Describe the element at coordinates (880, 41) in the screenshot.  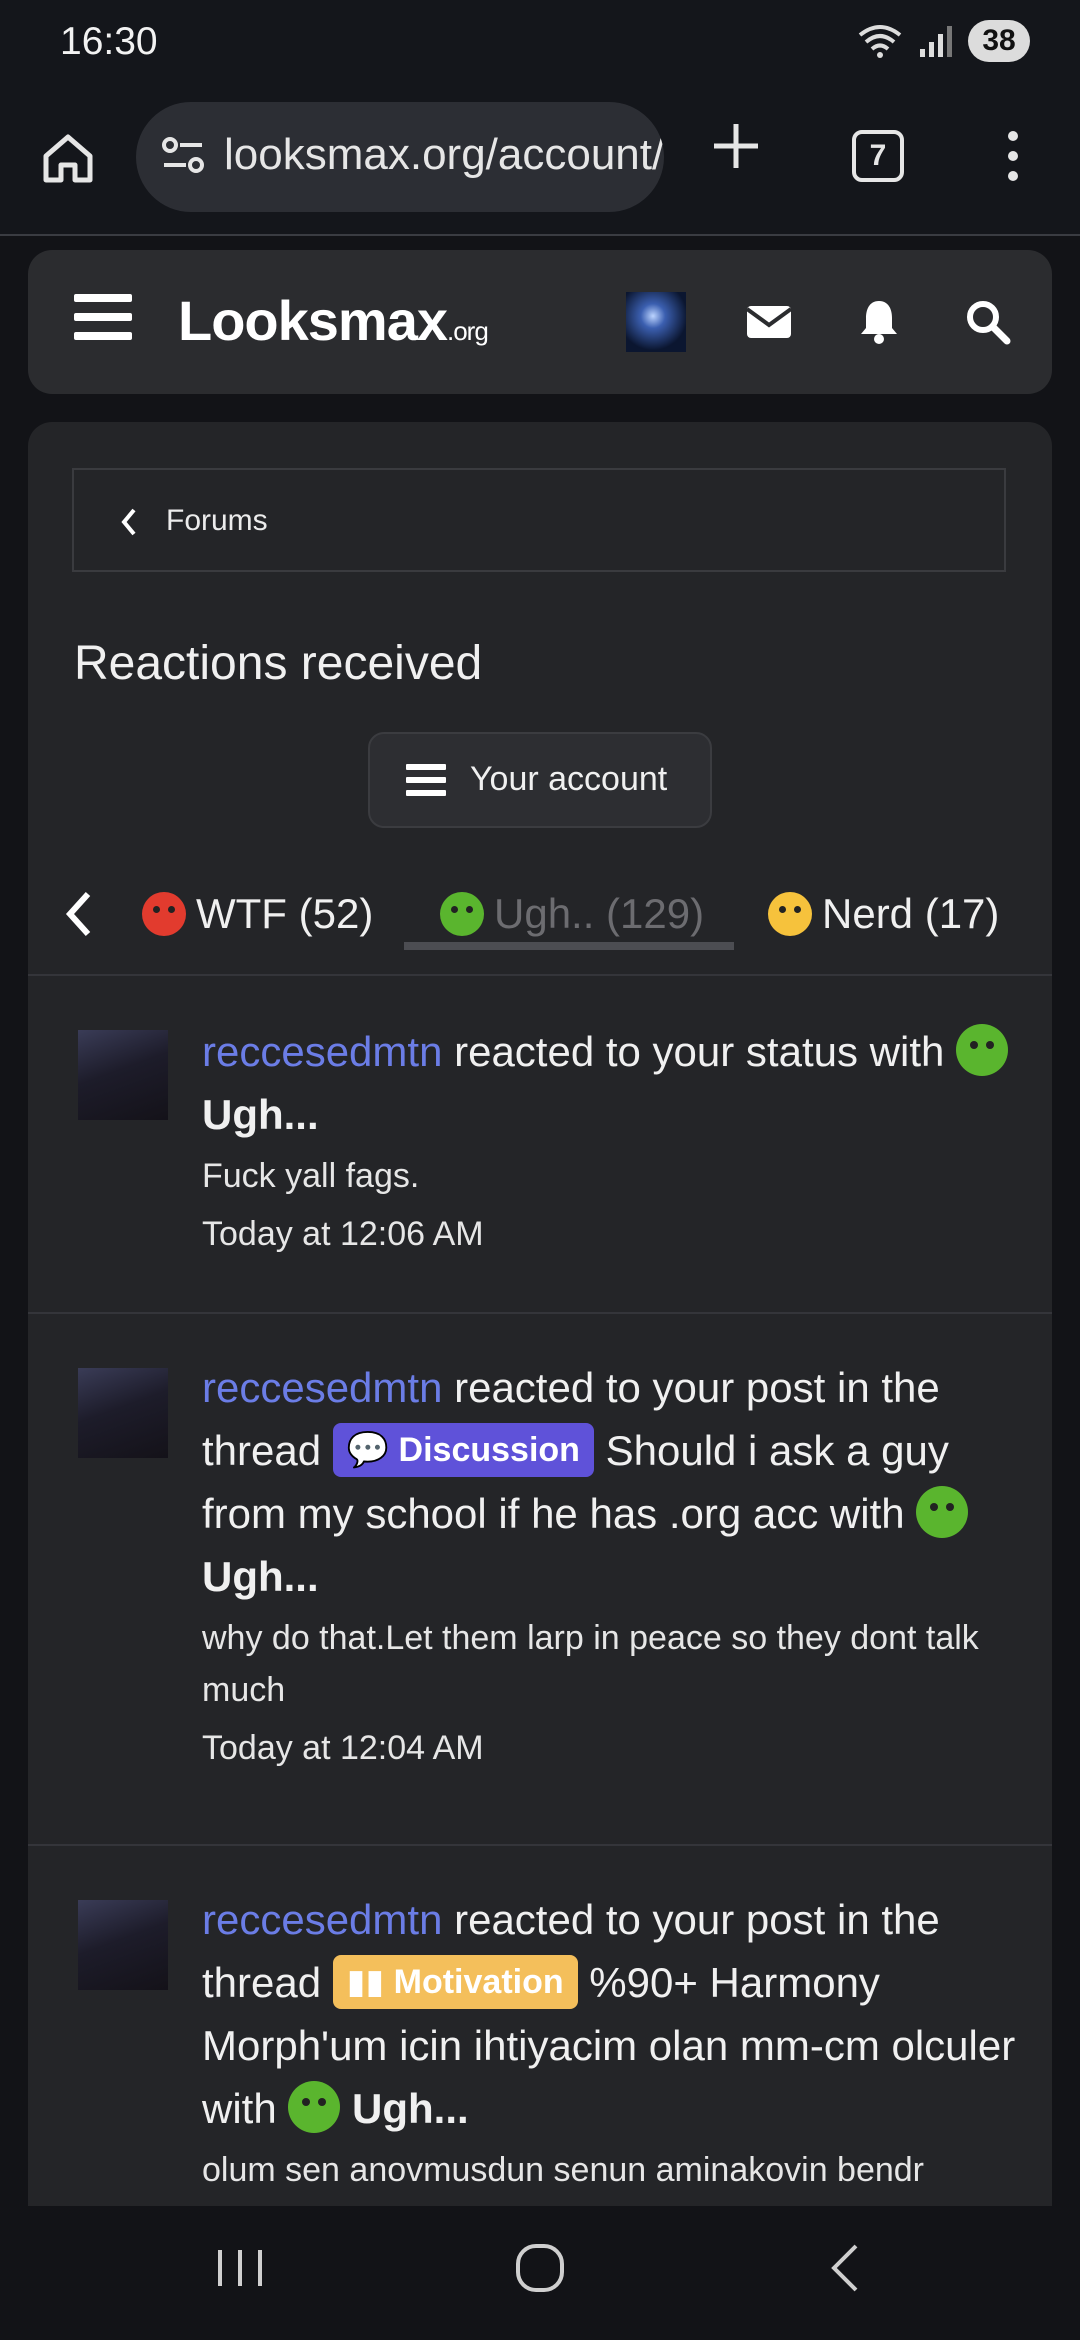
I see `wifi-icon` at that location.